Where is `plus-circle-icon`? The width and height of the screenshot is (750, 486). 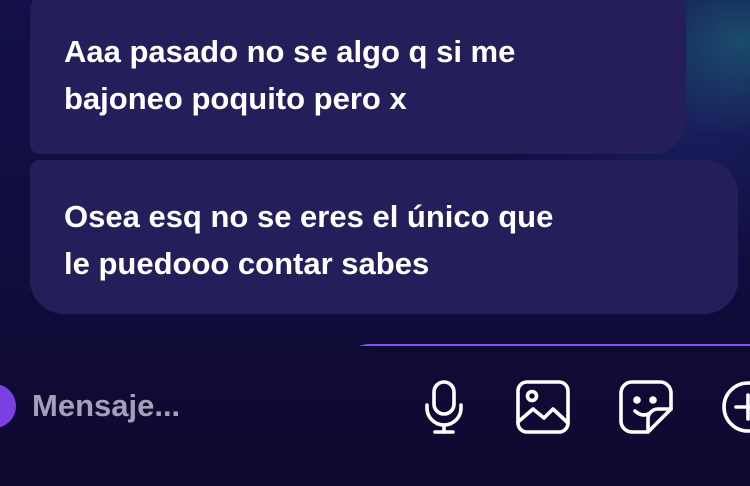
plus-circle-icon is located at coordinates (735, 407).